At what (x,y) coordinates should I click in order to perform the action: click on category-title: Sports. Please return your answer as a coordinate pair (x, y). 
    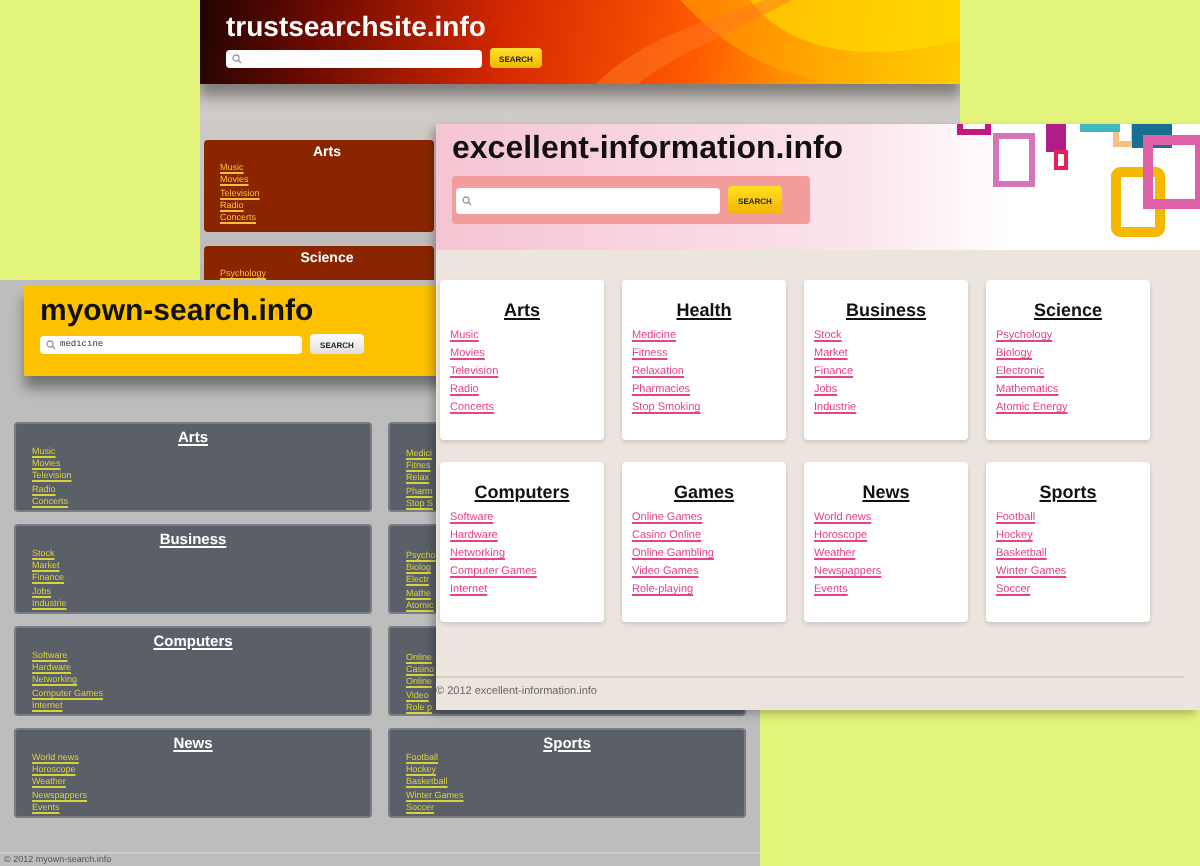
    Looking at the image, I should click on (1068, 492).